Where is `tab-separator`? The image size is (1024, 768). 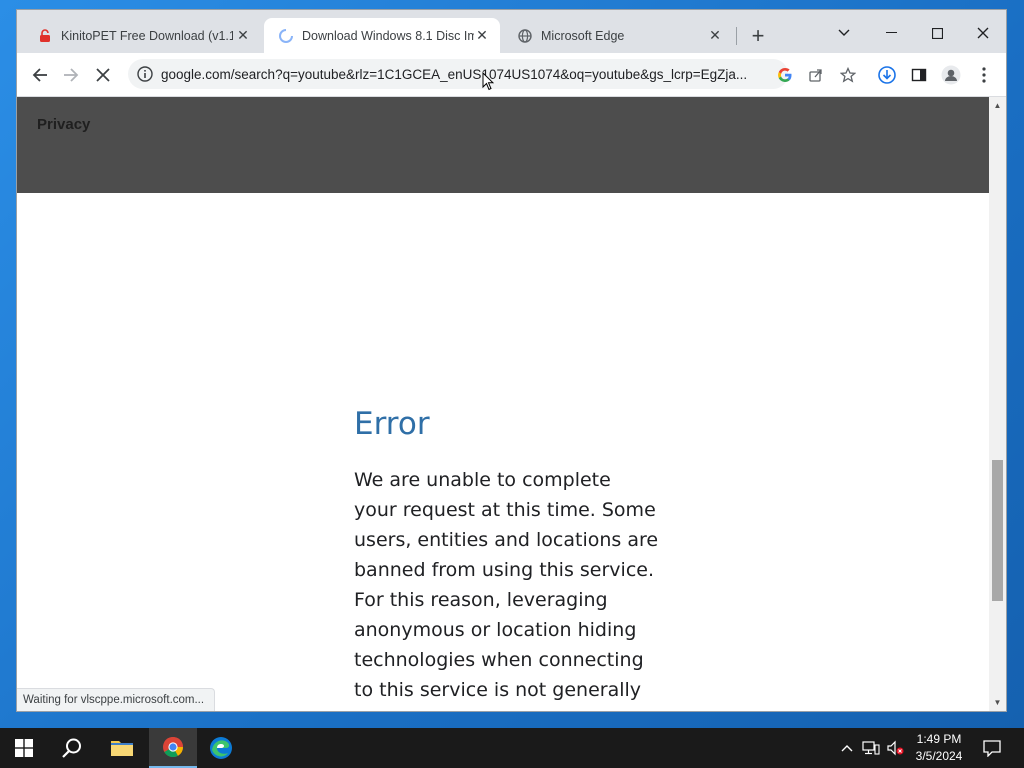
tab-separator is located at coordinates (736, 36).